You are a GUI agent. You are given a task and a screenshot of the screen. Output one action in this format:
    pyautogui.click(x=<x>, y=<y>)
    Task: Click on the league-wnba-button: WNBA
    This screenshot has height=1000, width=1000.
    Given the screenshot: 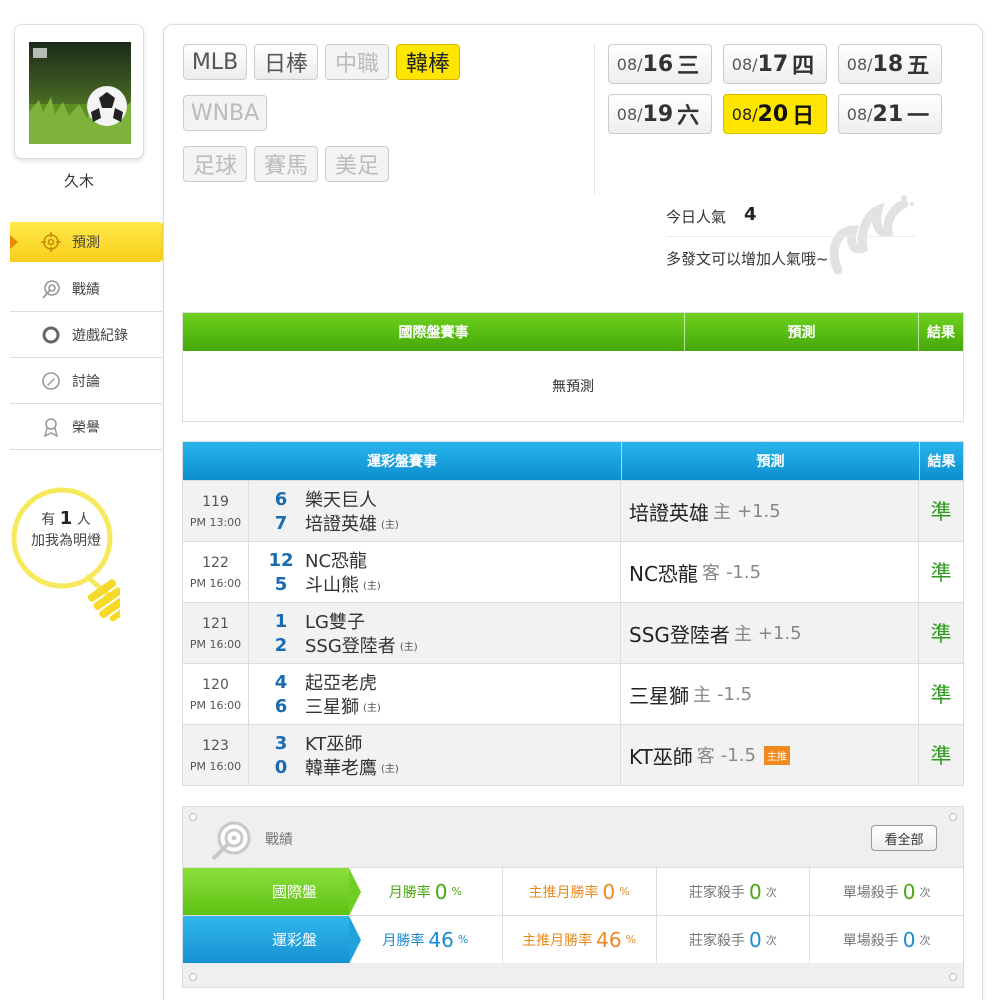 What is the action you would take?
    pyautogui.click(x=225, y=113)
    